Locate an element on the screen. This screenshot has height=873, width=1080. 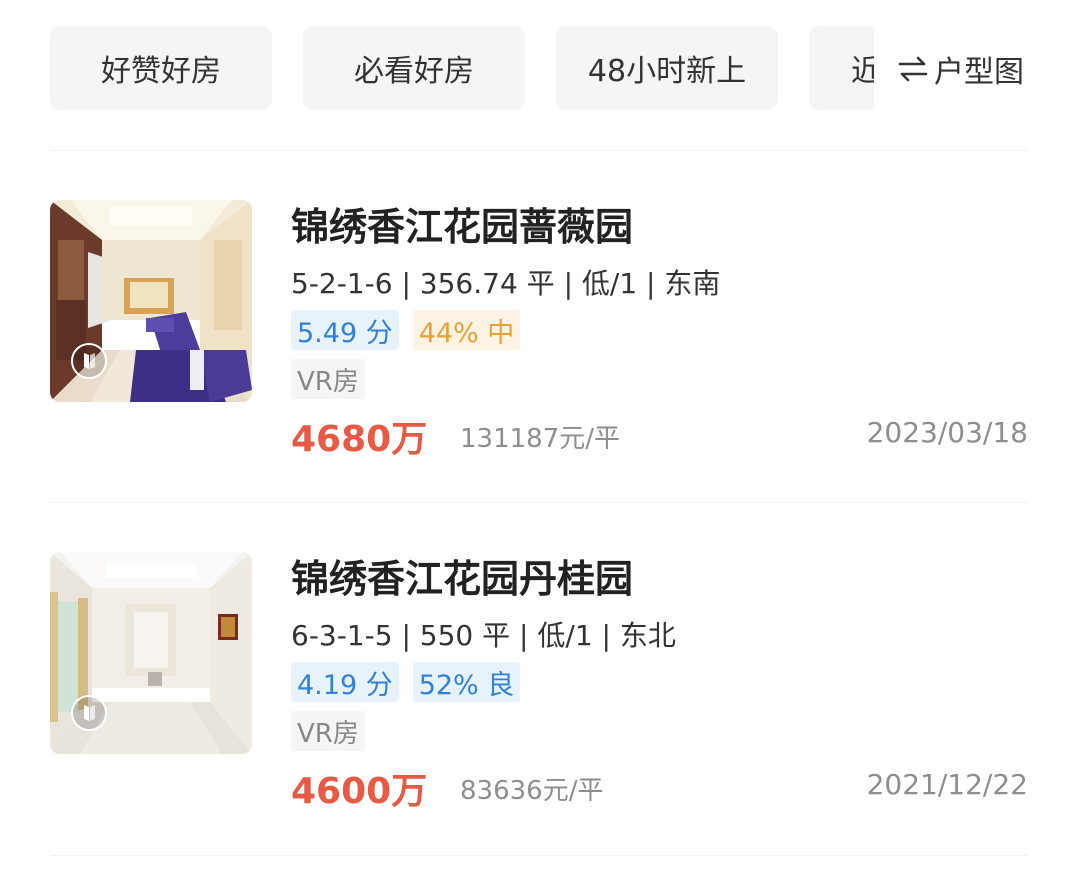
filter-chip-scroll: 好赞好房 必看好房 48小时新上 近 is located at coordinates (462, 69).